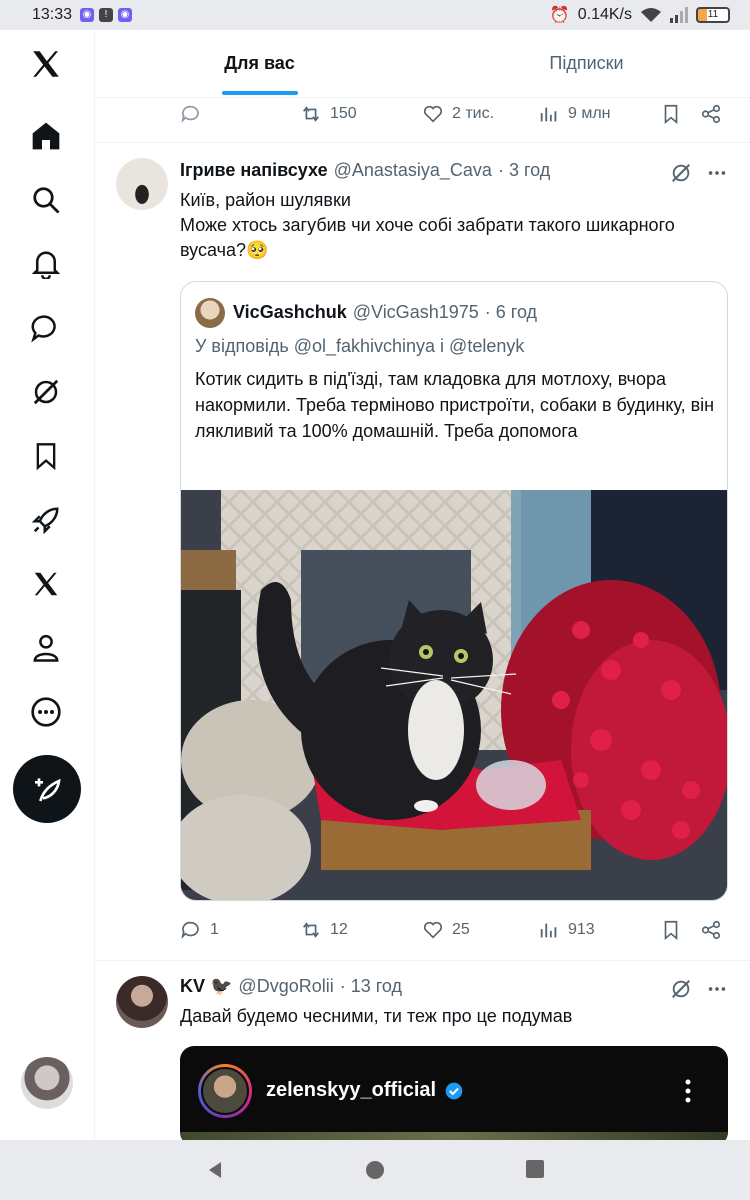 The height and width of the screenshot is (1200, 750). What do you see at coordinates (480, 930) in the screenshot?
I see `like-button: 25` at bounding box center [480, 930].